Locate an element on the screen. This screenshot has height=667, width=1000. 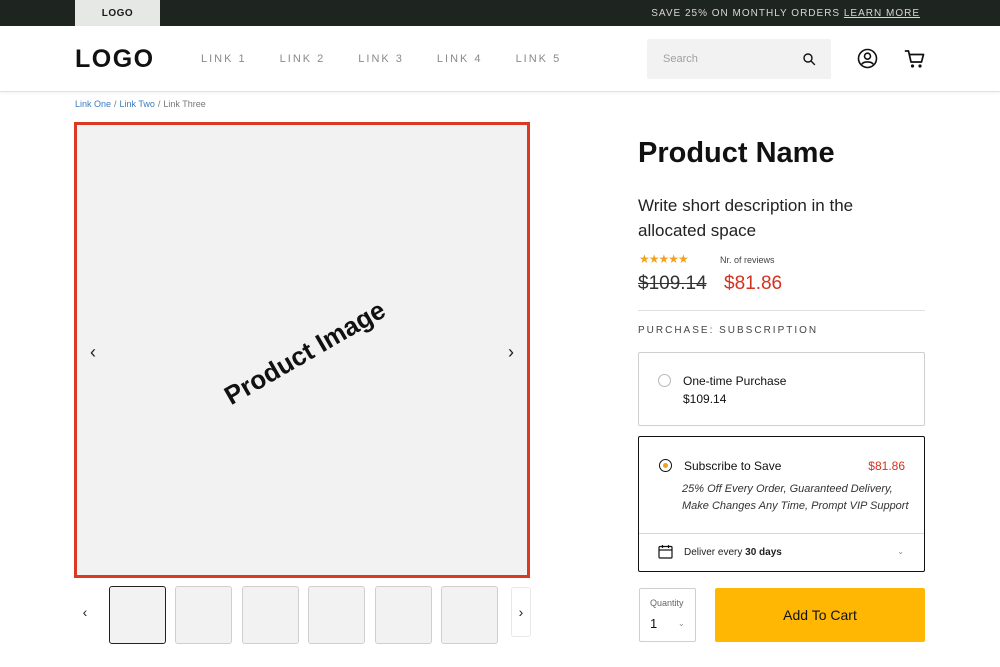
search-input is located at coordinates (722, 59).